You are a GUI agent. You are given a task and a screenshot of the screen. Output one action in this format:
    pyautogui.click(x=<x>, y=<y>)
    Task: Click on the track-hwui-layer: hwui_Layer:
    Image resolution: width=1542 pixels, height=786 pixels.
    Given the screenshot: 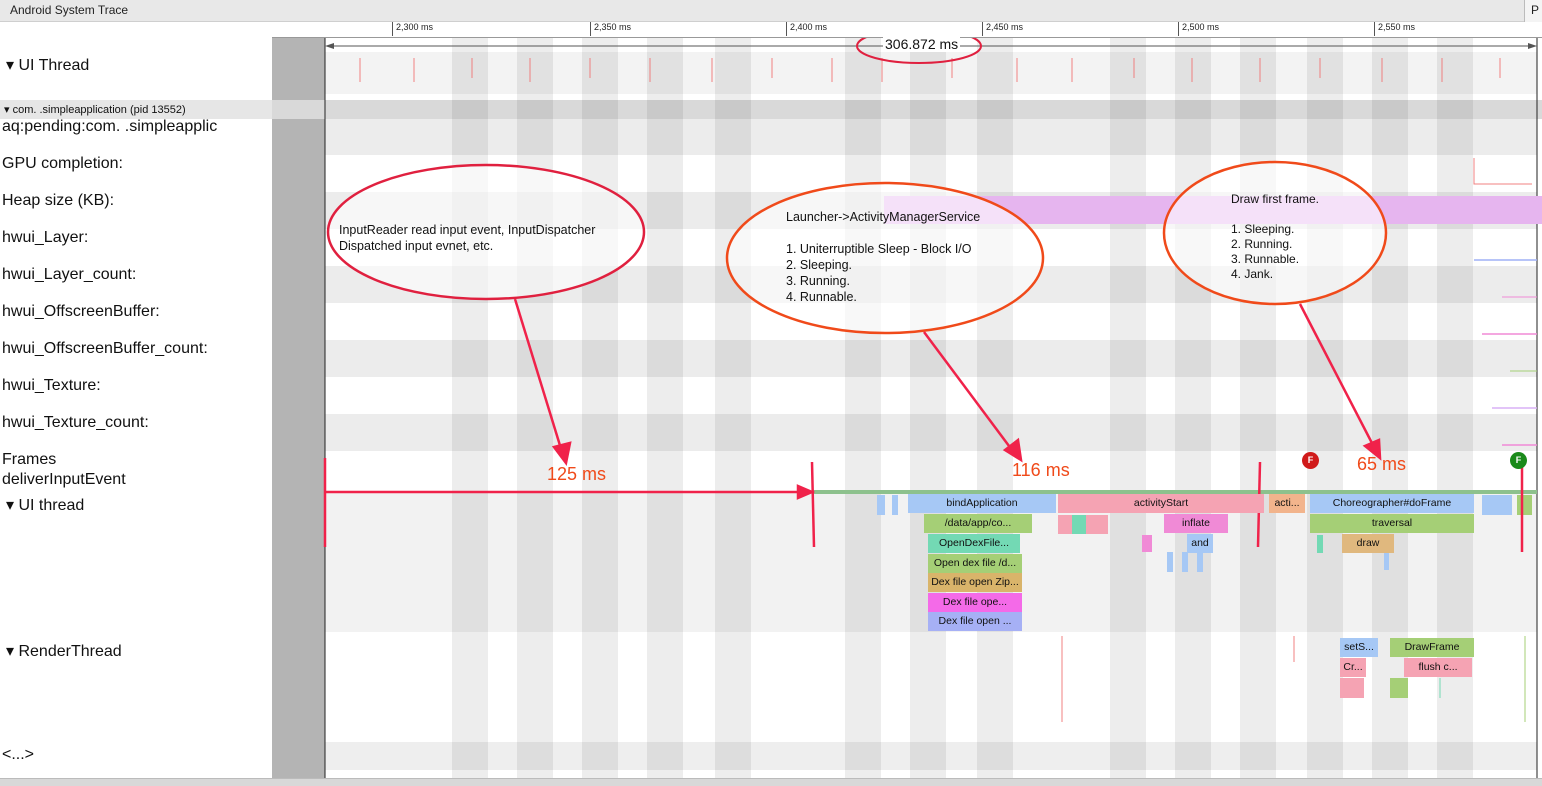 What is the action you would take?
    pyautogui.click(x=45, y=238)
    